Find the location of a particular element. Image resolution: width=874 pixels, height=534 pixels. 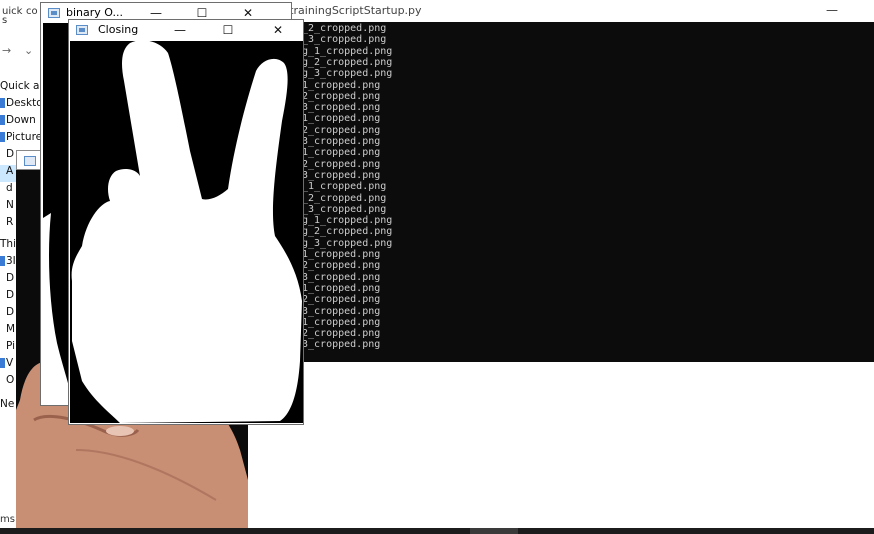

sidebar-item-network: Ne is located at coordinates (7, 406).